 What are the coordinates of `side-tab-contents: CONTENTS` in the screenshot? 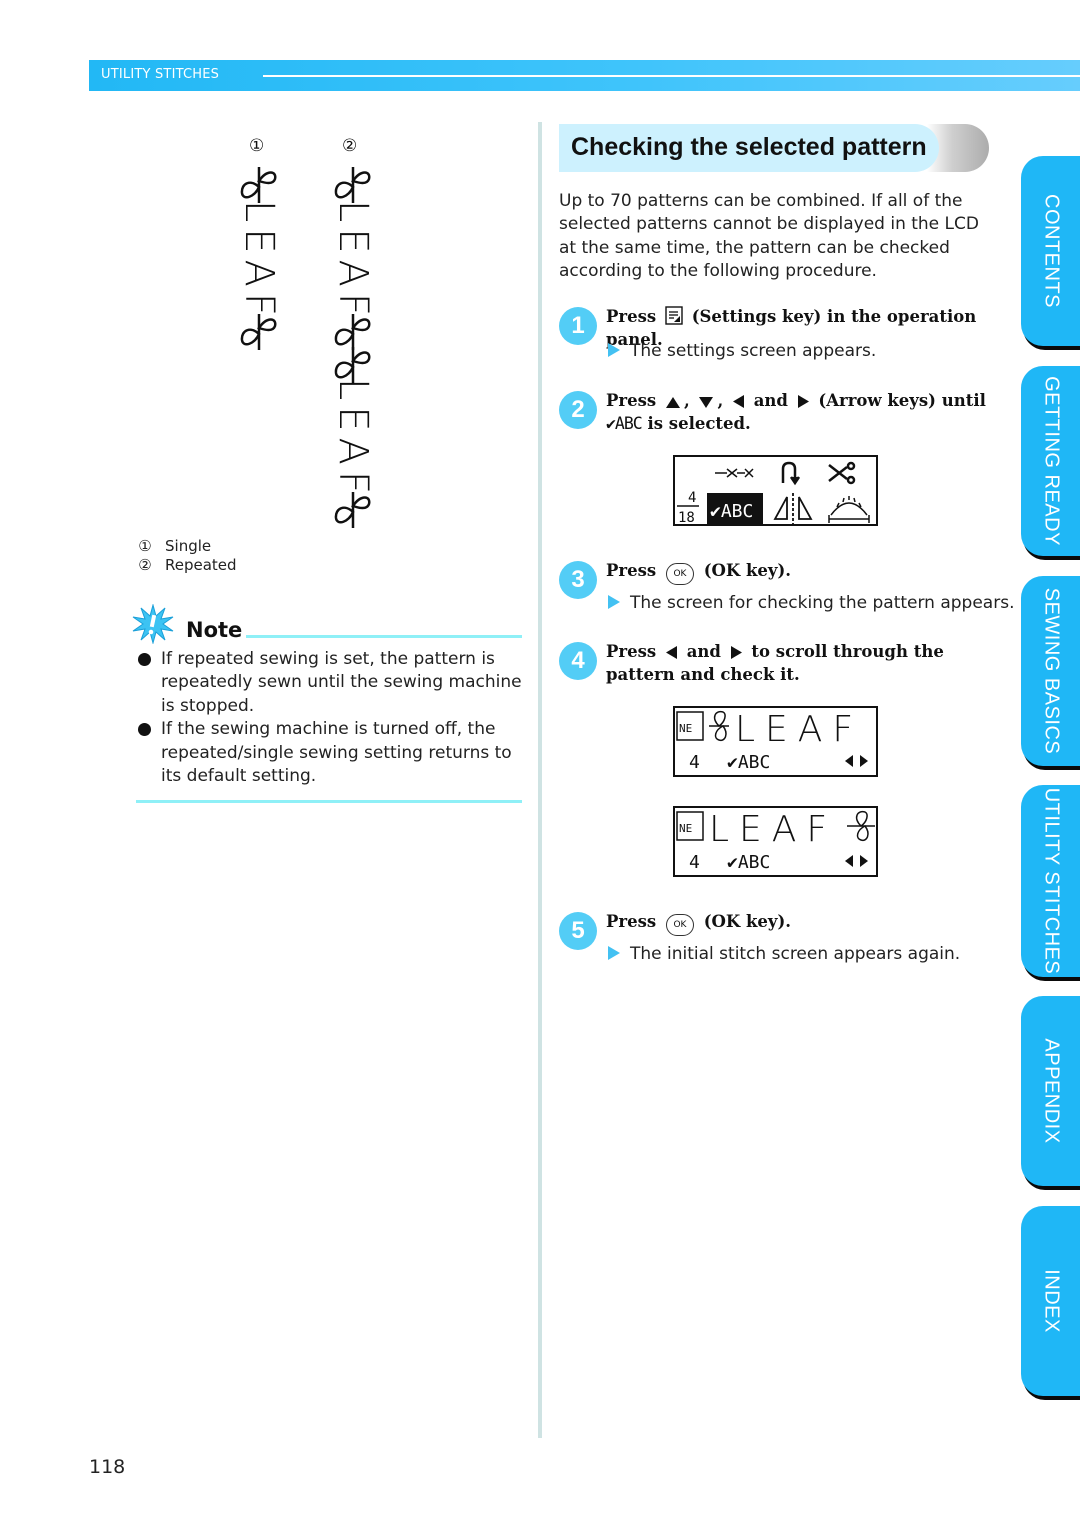 It's located at (1050, 251).